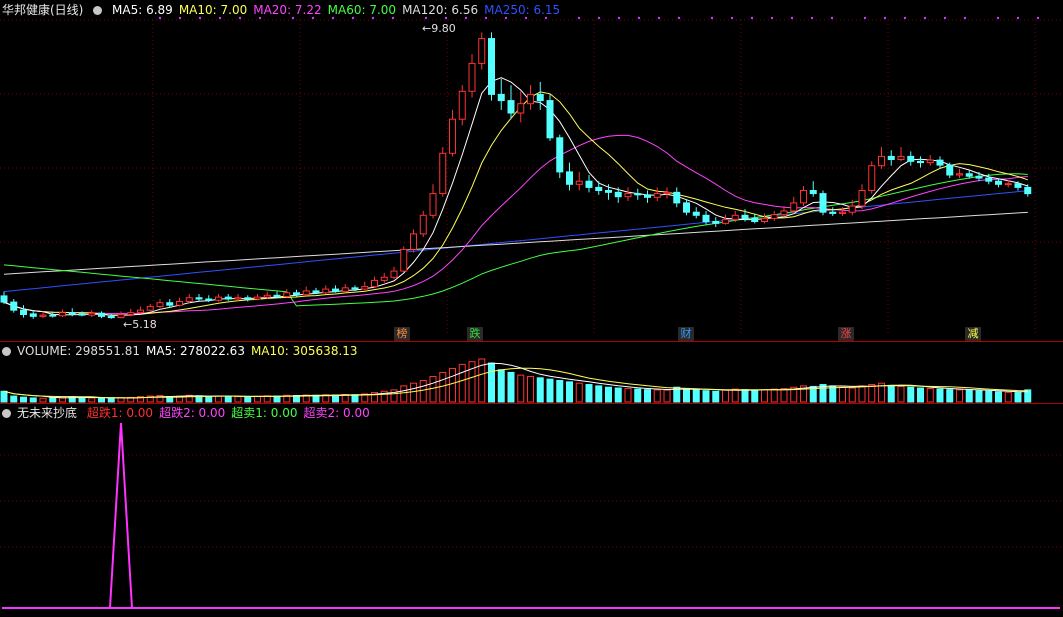  Describe the element at coordinates (973, 334) in the screenshot. I see `event-tag: 减` at that location.